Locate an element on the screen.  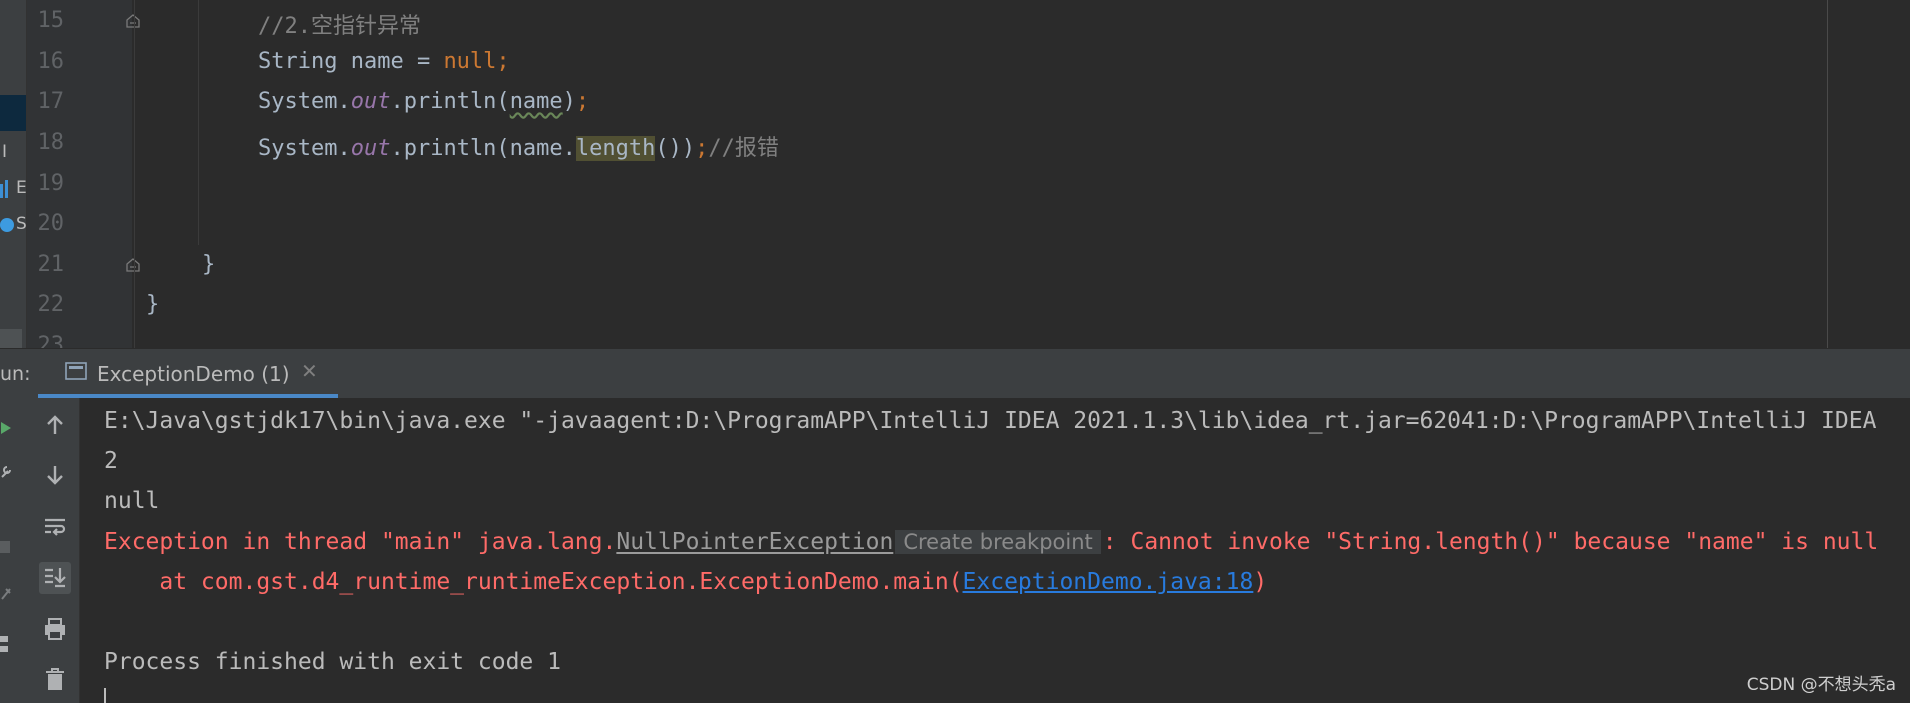
code-token: //报错 is located at coordinates (743, 148).